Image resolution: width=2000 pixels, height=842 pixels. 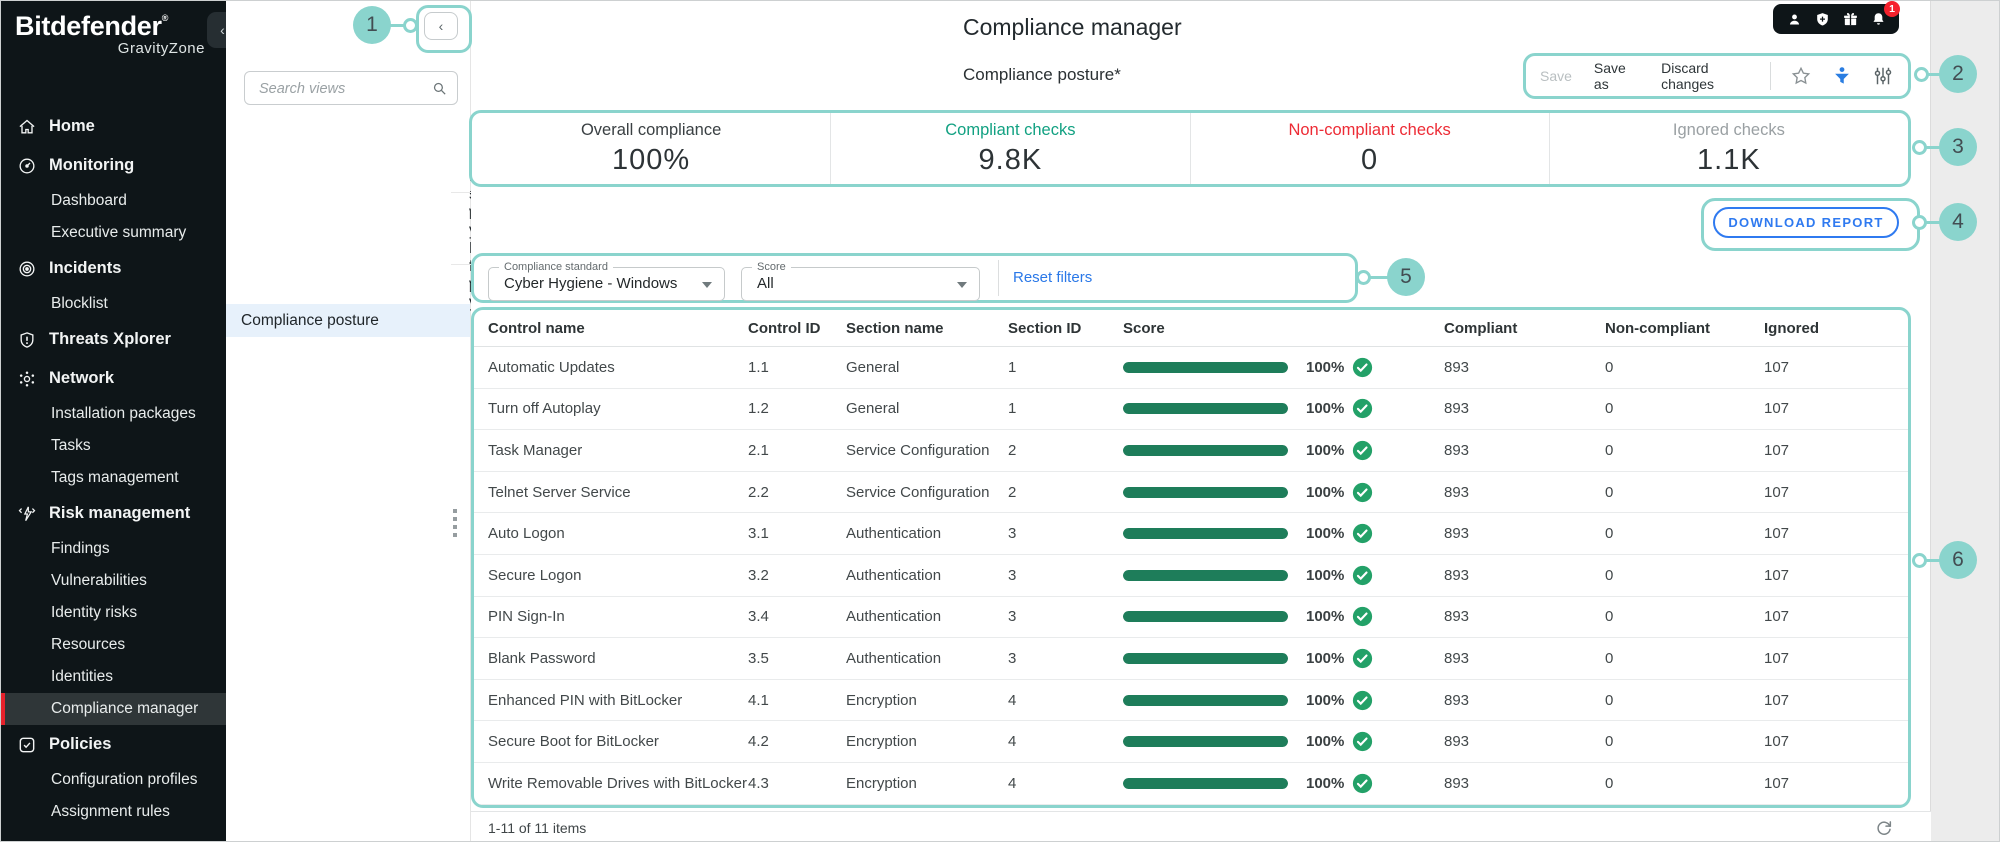 I want to click on stat-value: 1.1K, so click(x=1729, y=159).